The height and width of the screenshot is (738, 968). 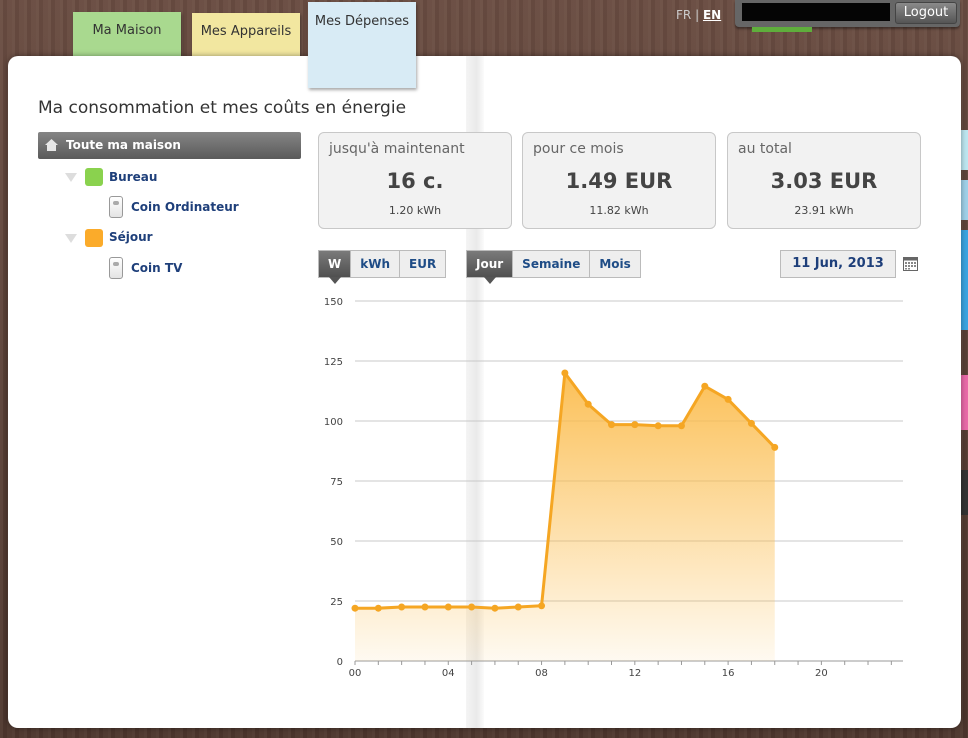 I want to click on edge-tab-dark, so click(x=964, y=492).